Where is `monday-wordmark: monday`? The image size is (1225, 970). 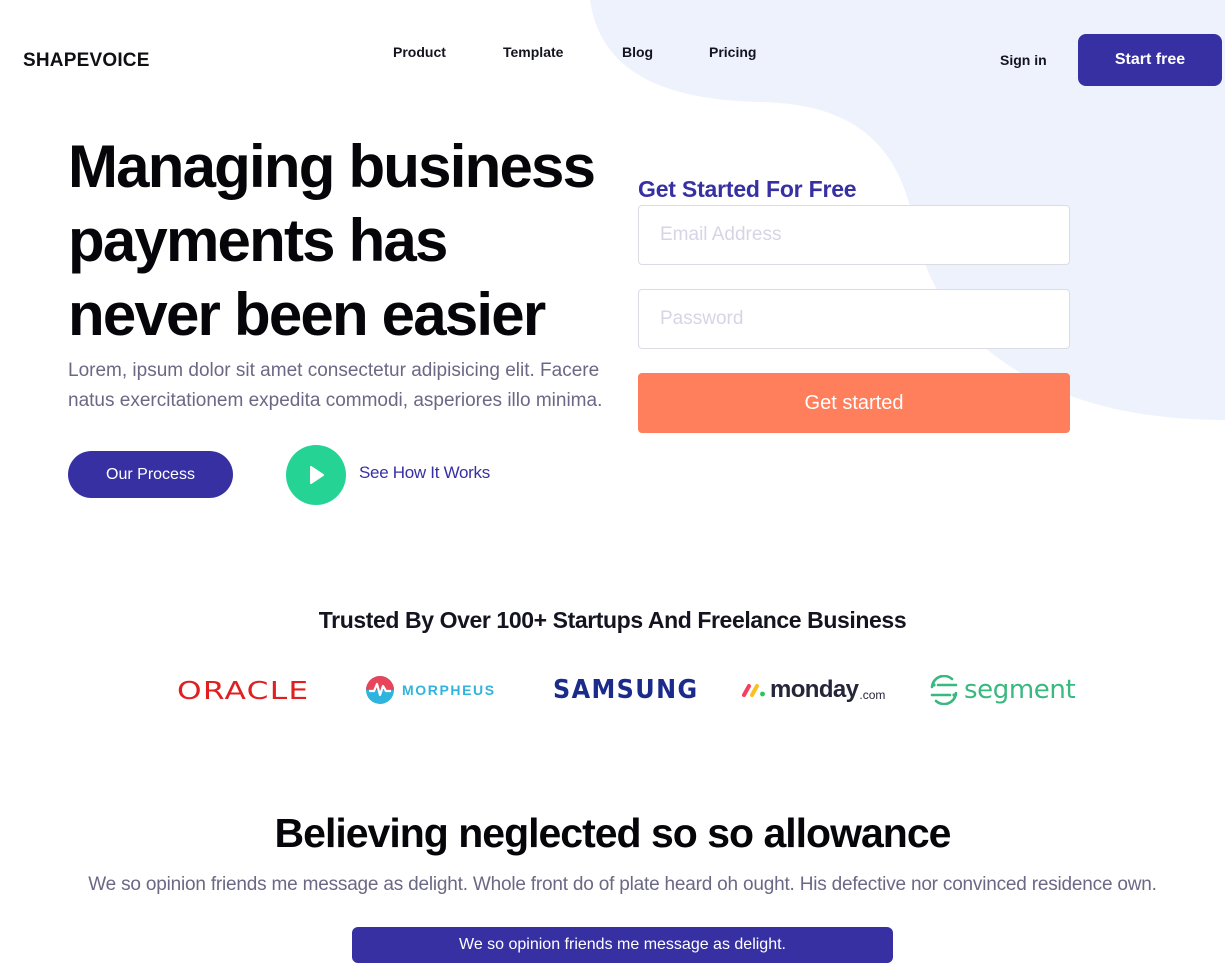 monday-wordmark: monday is located at coordinates (814, 689).